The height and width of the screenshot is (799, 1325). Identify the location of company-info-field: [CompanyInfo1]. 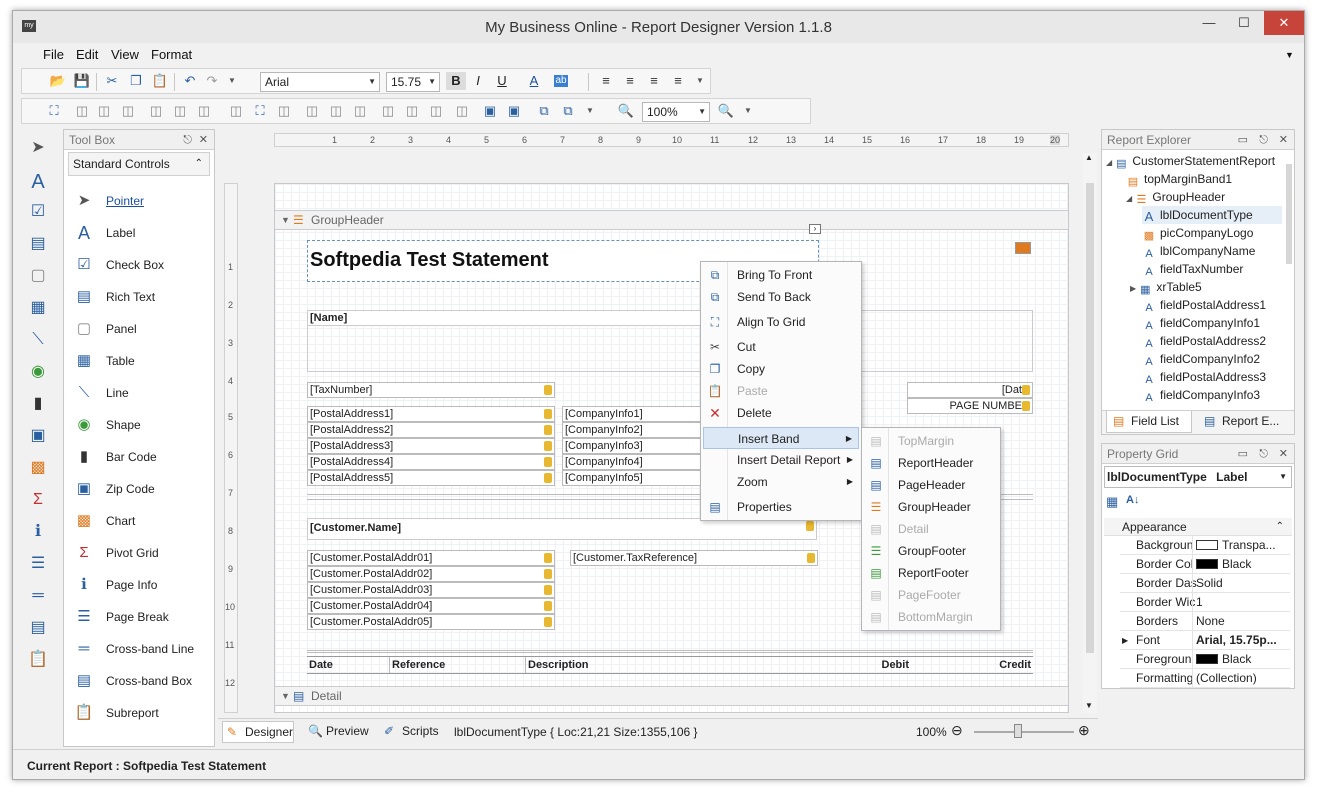
(632, 414).